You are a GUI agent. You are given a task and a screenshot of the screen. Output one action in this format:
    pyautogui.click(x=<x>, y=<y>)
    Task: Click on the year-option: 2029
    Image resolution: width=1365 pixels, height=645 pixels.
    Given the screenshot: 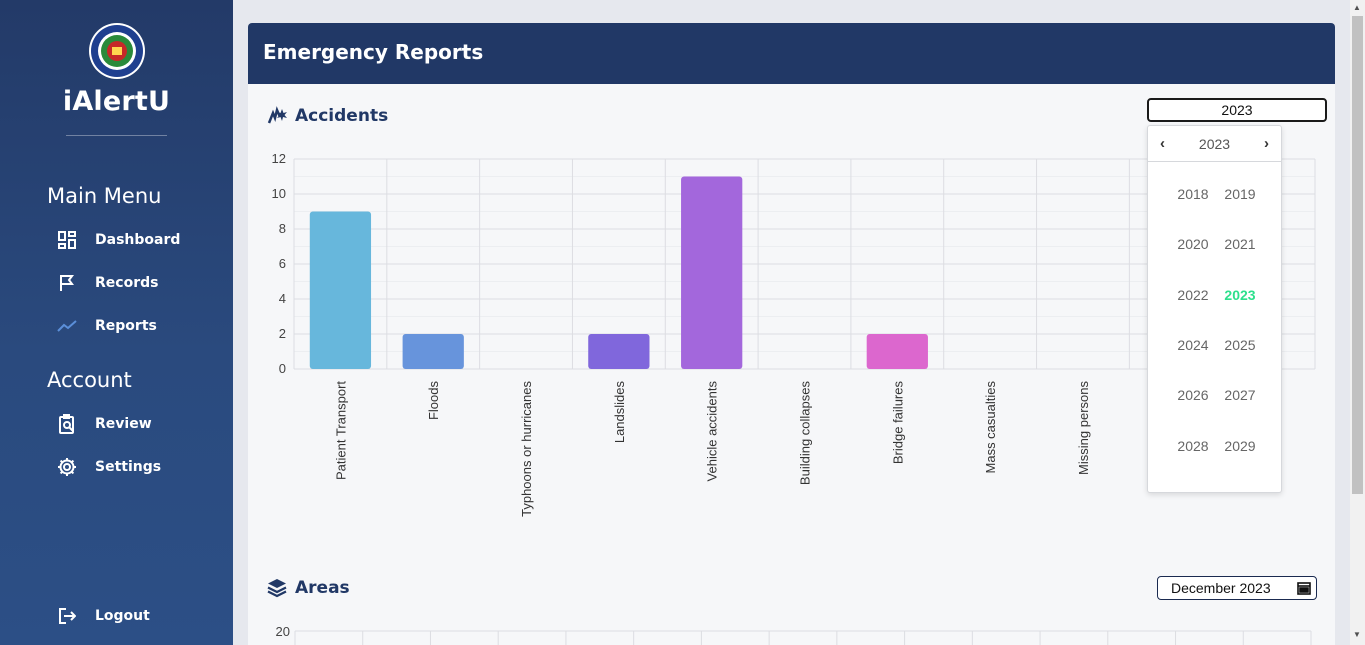 What is the action you would take?
    pyautogui.click(x=1240, y=446)
    